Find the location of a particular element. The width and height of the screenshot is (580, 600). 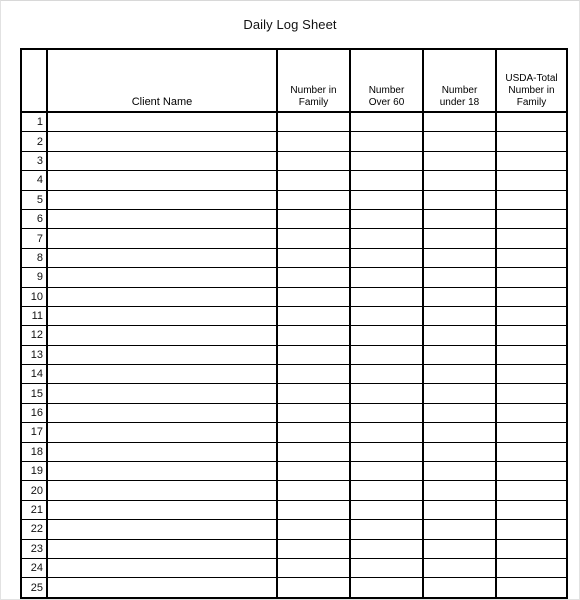

table-row: 16 is located at coordinates (294, 413).